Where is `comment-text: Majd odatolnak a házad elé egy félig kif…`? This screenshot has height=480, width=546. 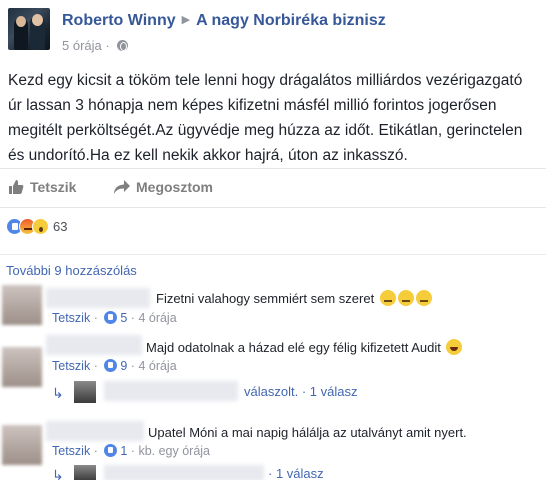
comment-text: Majd odatolnak a házad elé egy félig kif… is located at coordinates (304, 347).